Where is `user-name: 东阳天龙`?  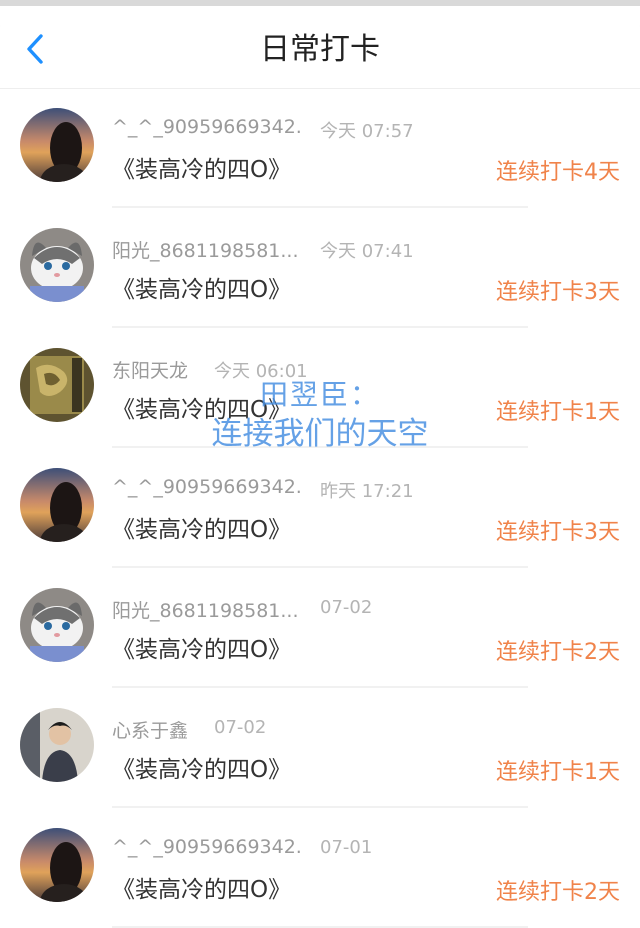
user-name: 东阳天龙 is located at coordinates (150, 371).